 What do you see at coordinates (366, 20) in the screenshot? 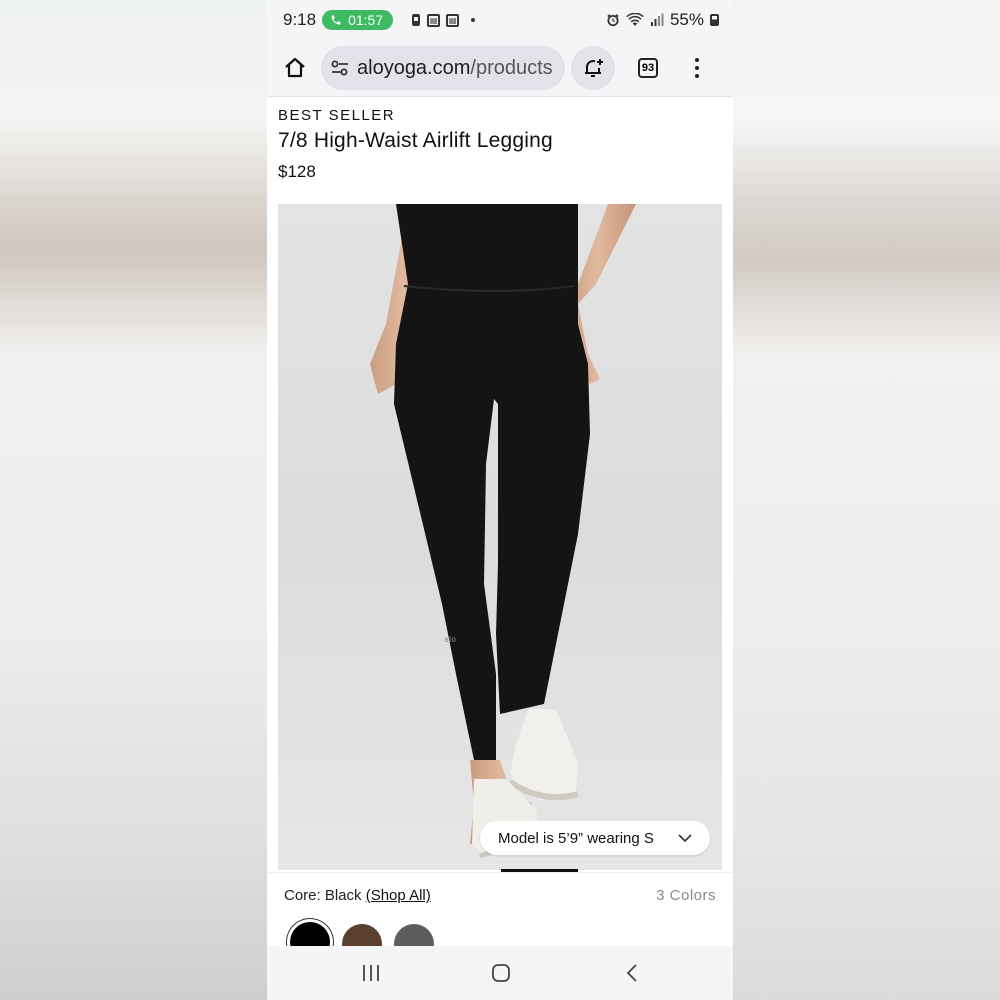
I see `call-duration: 01:57` at bounding box center [366, 20].